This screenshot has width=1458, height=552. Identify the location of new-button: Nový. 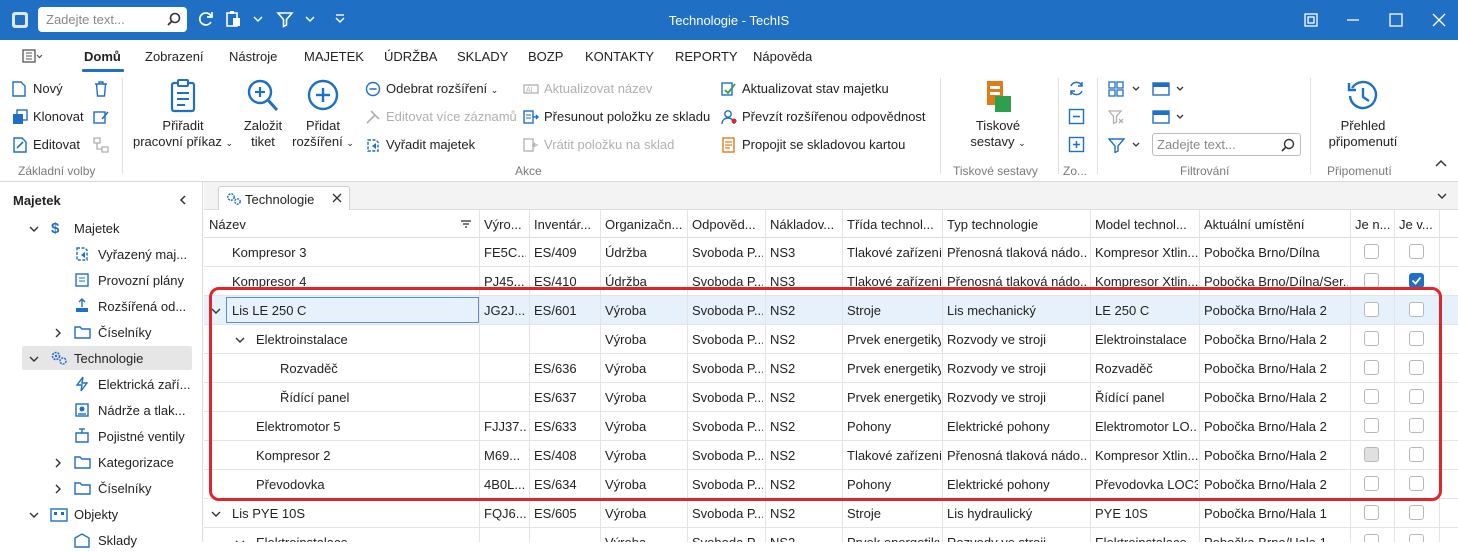
(37, 89).